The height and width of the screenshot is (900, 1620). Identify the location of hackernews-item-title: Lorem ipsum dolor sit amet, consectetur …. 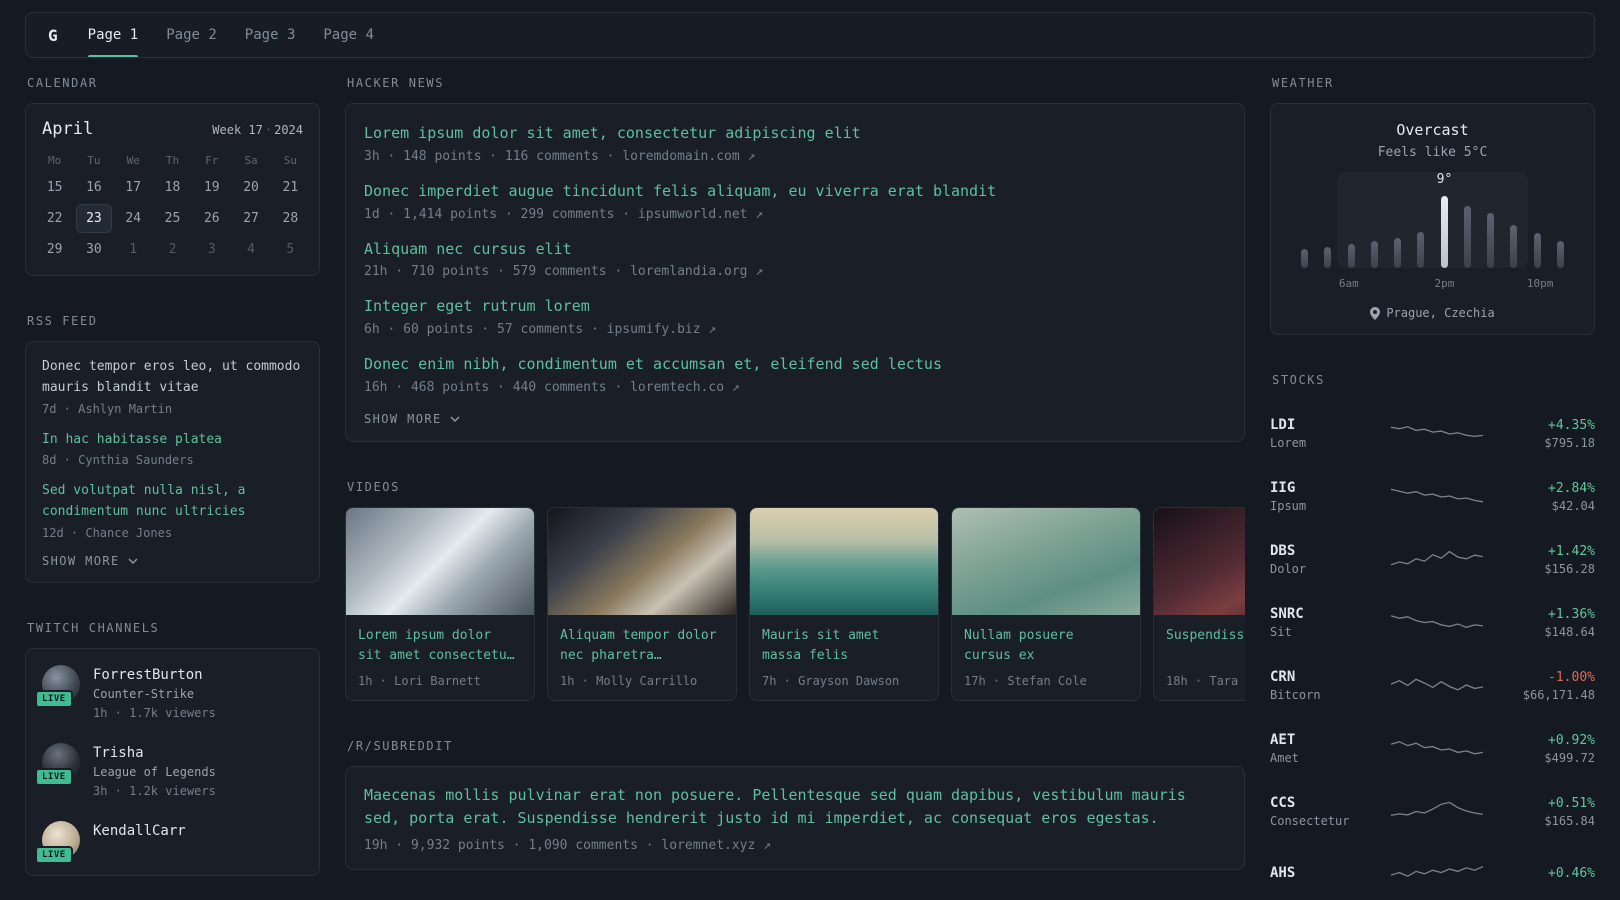
(795, 134).